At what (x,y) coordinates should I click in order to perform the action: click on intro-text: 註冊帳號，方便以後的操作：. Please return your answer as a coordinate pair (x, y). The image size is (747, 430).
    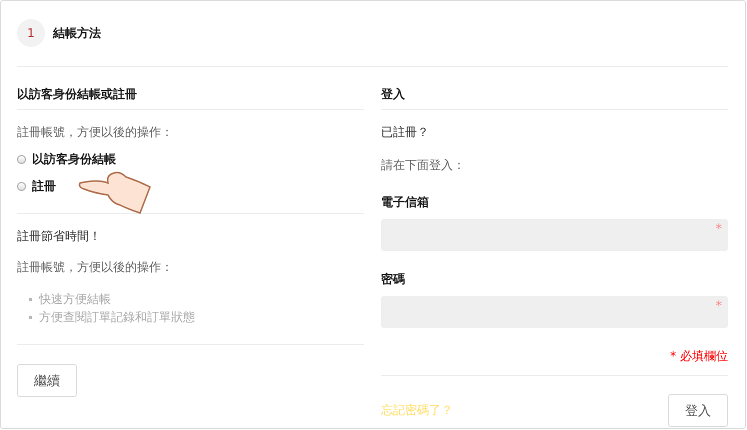
    Looking at the image, I should click on (95, 132).